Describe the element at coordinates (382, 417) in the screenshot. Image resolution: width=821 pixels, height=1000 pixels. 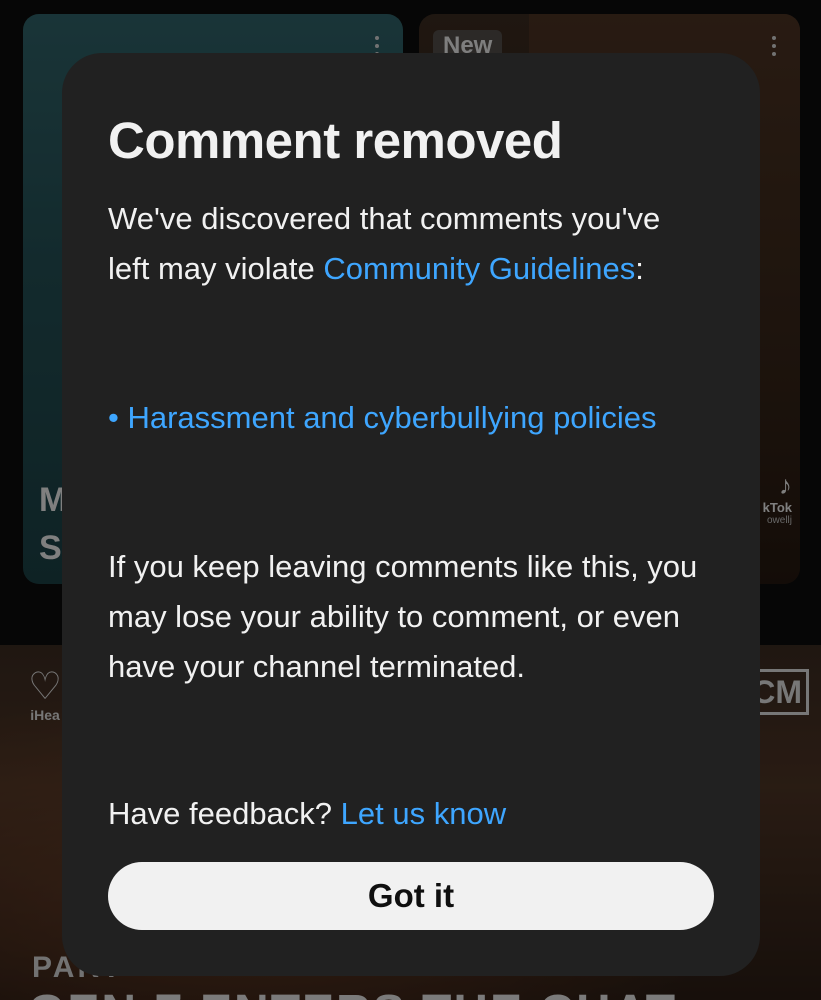
I see `harassment-policy-link: • Harassment and cyberbullying policies` at that location.